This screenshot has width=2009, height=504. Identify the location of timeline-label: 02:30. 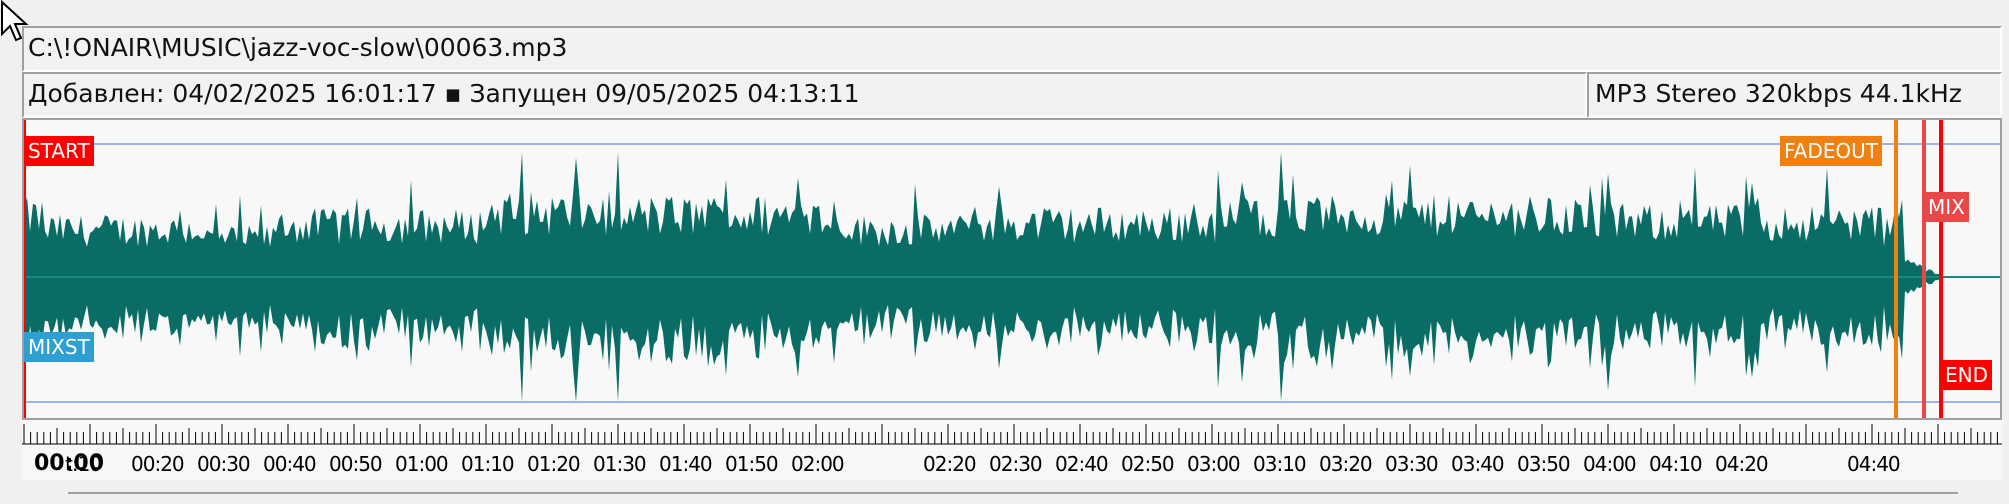
(1016, 464).